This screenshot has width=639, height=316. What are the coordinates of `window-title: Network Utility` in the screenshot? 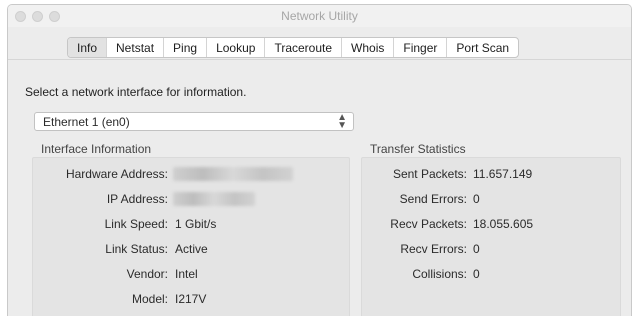 It's located at (319, 16).